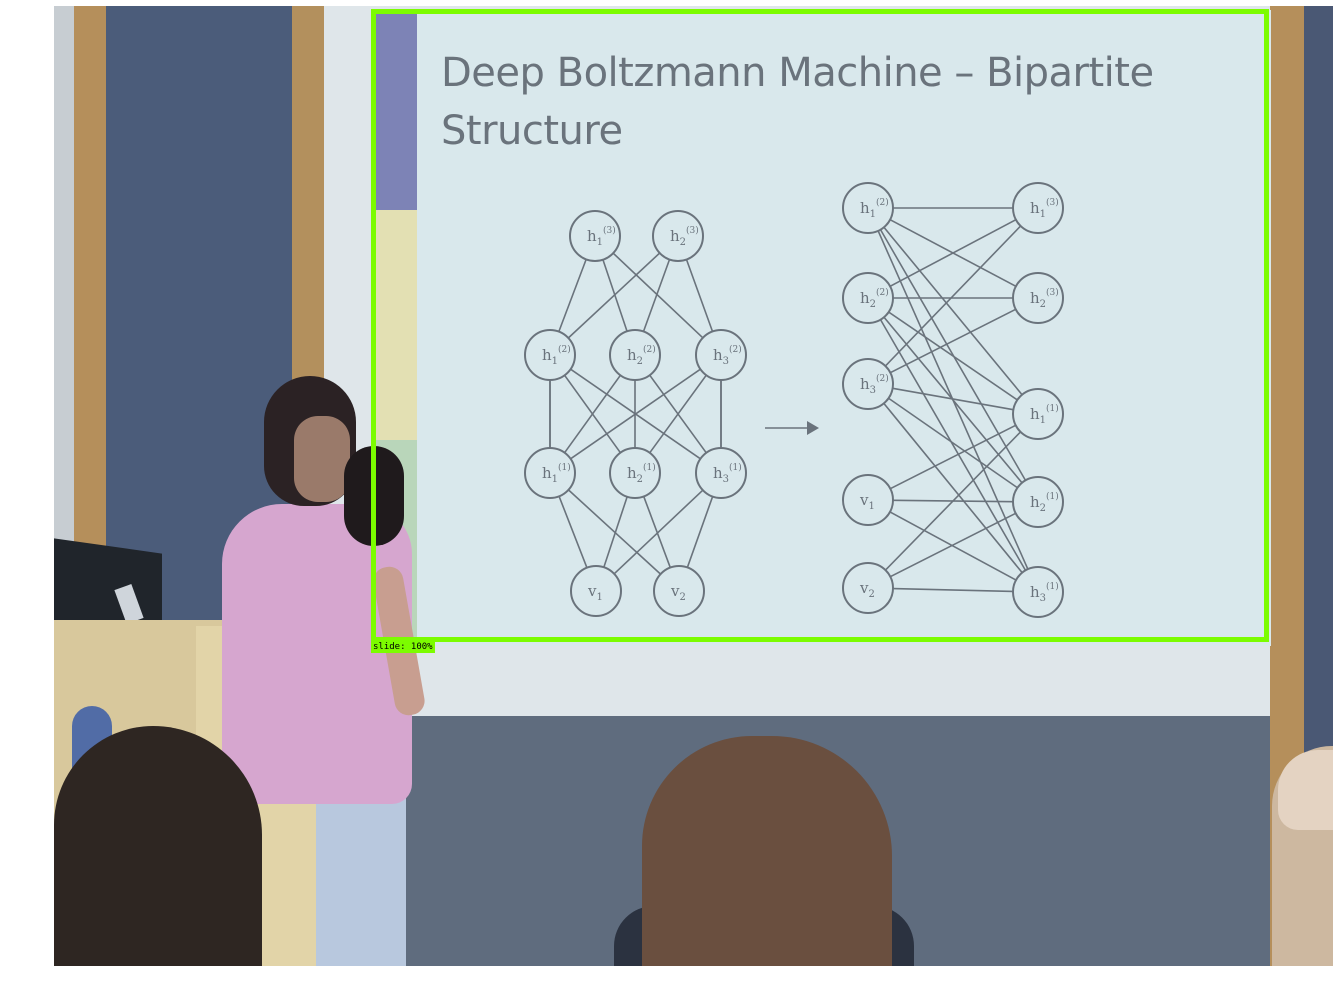  Describe the element at coordinates (767, 851) in the screenshot. I see `audience-head-middle` at that location.